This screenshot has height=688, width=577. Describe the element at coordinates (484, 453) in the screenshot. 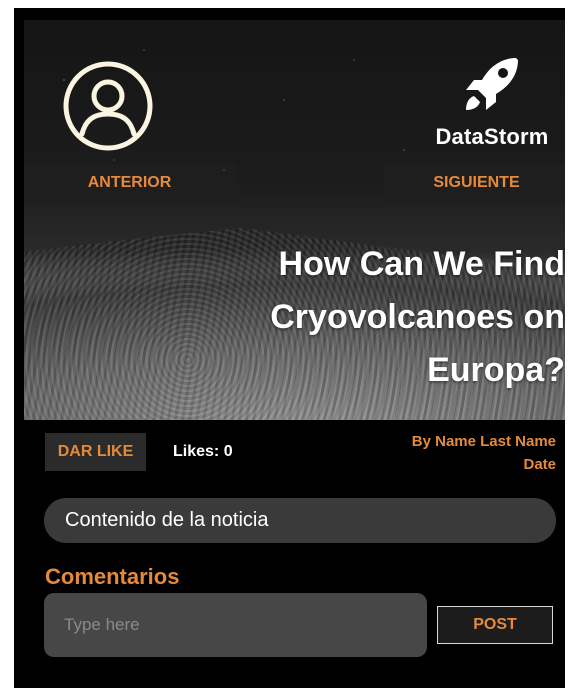

I see `article-byline: By Name Last Name Date` at that location.